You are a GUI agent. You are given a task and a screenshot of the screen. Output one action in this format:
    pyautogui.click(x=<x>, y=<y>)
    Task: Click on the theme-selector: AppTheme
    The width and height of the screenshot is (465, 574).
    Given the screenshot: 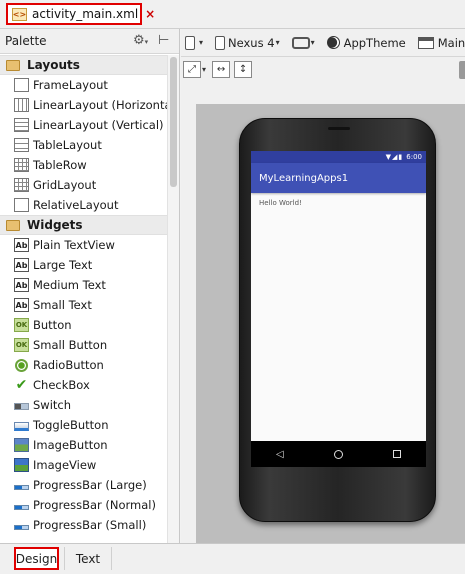 What is the action you would take?
    pyautogui.click(x=366, y=43)
    